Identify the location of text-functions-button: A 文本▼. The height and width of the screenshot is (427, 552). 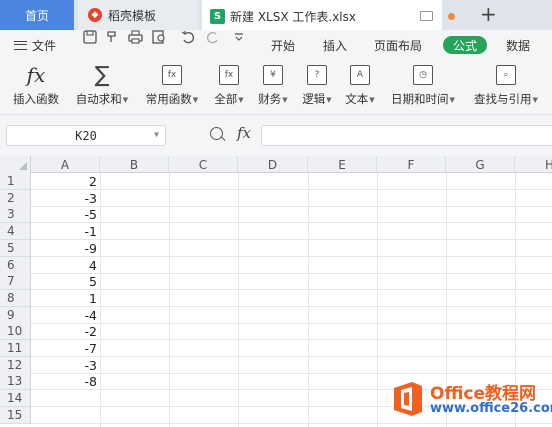
(360, 87).